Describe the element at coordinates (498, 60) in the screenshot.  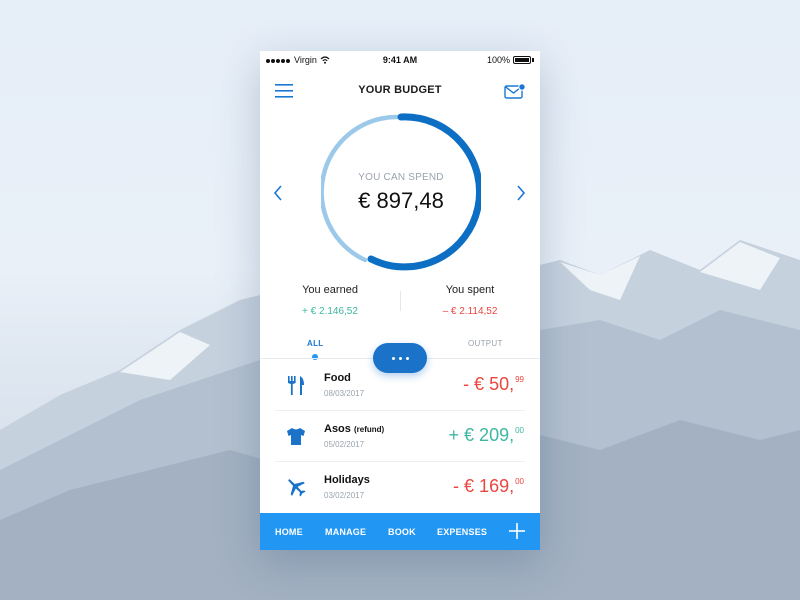
I see `battery-percent: 100%` at that location.